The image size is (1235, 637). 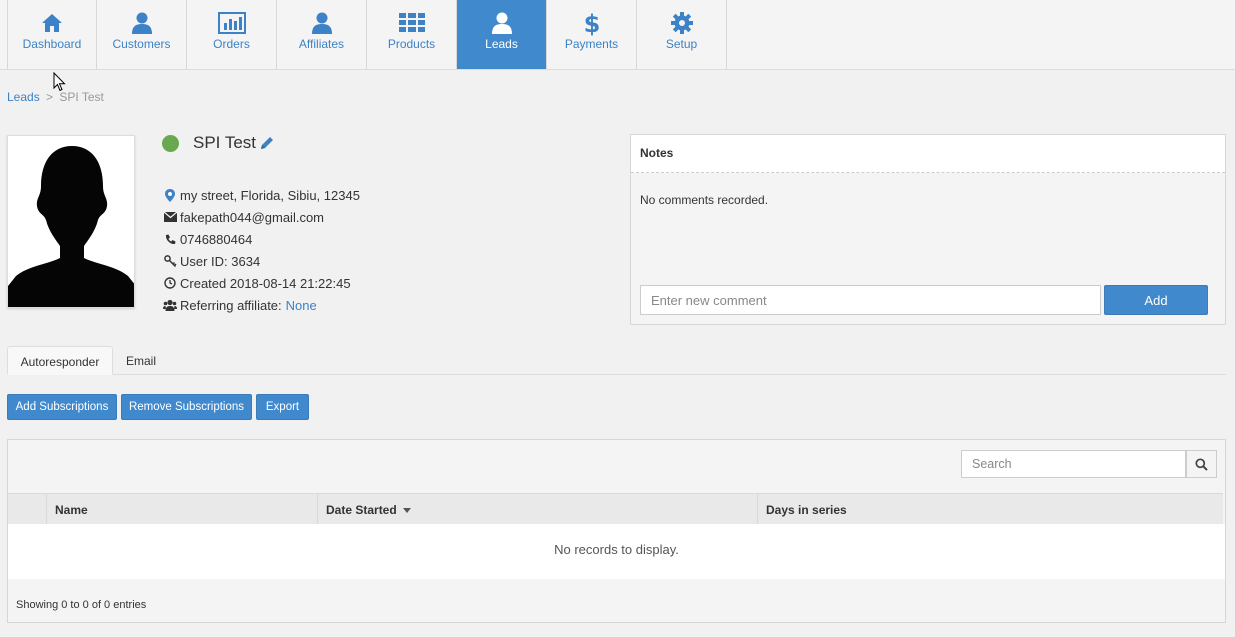 I want to click on nav-tab-products: Products, so click(x=412, y=34).